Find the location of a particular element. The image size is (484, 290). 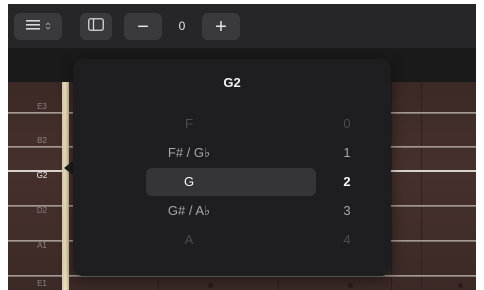

list-icon is located at coordinates (33, 27).